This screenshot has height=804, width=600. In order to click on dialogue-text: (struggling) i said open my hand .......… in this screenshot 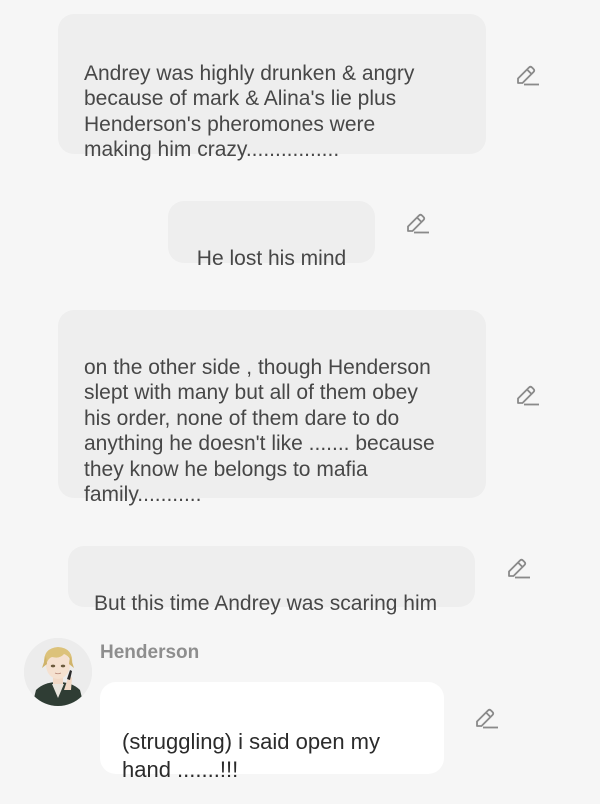, I will do `click(251, 755)`.